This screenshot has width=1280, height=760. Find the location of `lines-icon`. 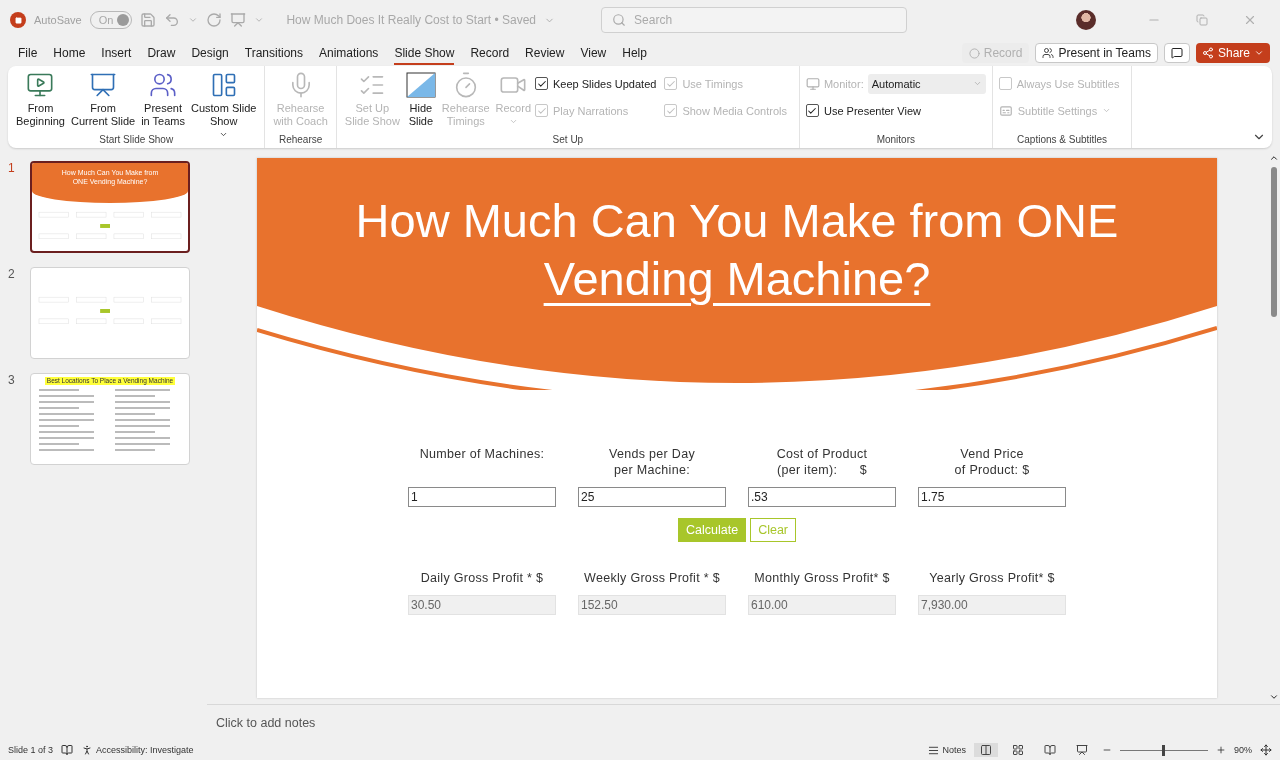

lines-icon is located at coordinates (934, 750).